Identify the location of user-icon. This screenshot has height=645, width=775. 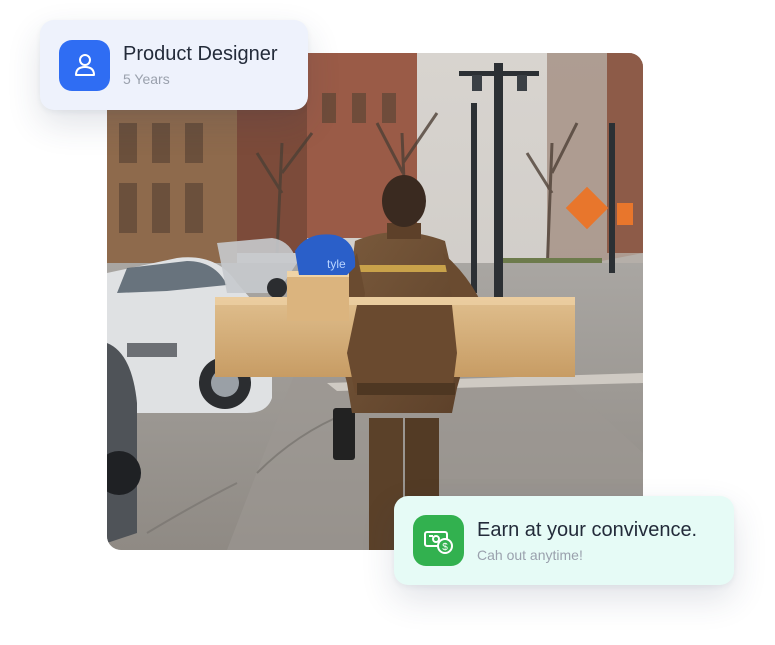
(84, 65).